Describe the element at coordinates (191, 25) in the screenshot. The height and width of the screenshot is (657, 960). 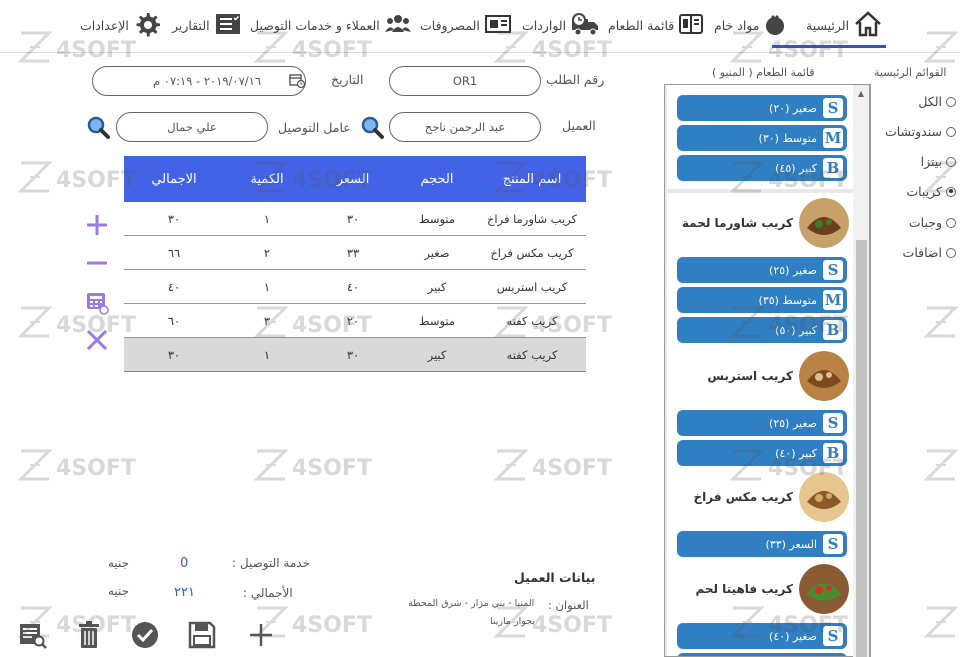
I see `nav-reports-label: التقارير` at that location.